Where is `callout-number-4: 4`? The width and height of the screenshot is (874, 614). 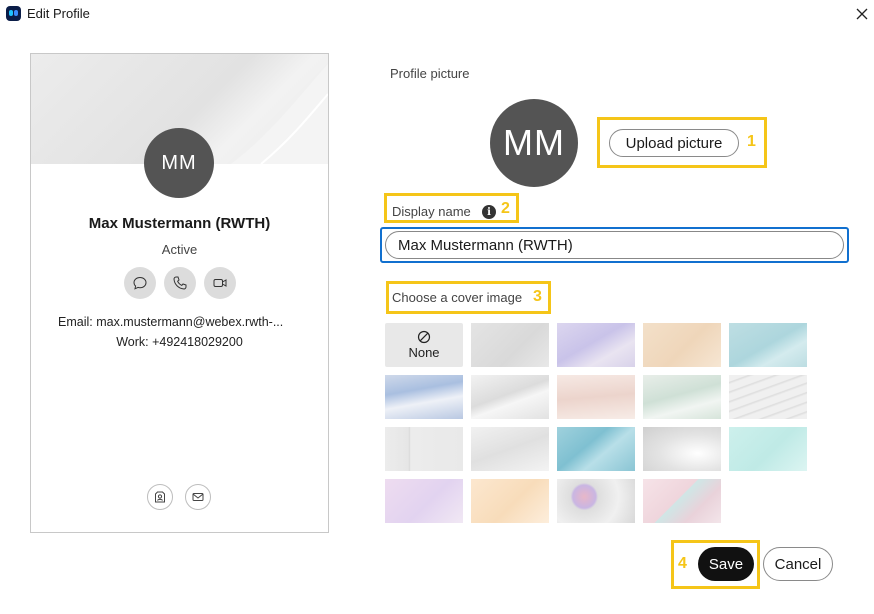
callout-number-4: 4 is located at coordinates (682, 563).